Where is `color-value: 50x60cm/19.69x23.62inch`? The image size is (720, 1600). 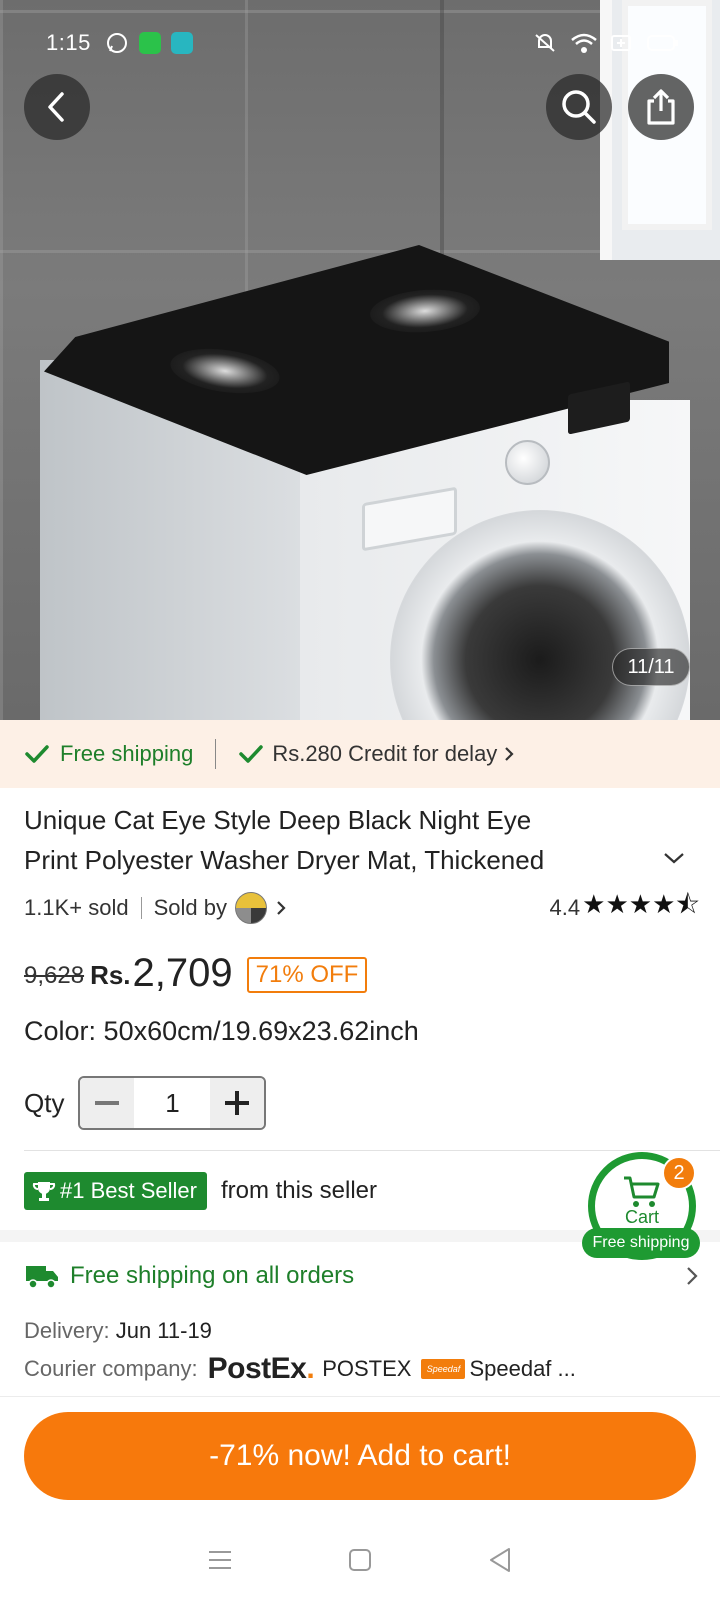 color-value: 50x60cm/19.69x23.62inch is located at coordinates (261, 1031).